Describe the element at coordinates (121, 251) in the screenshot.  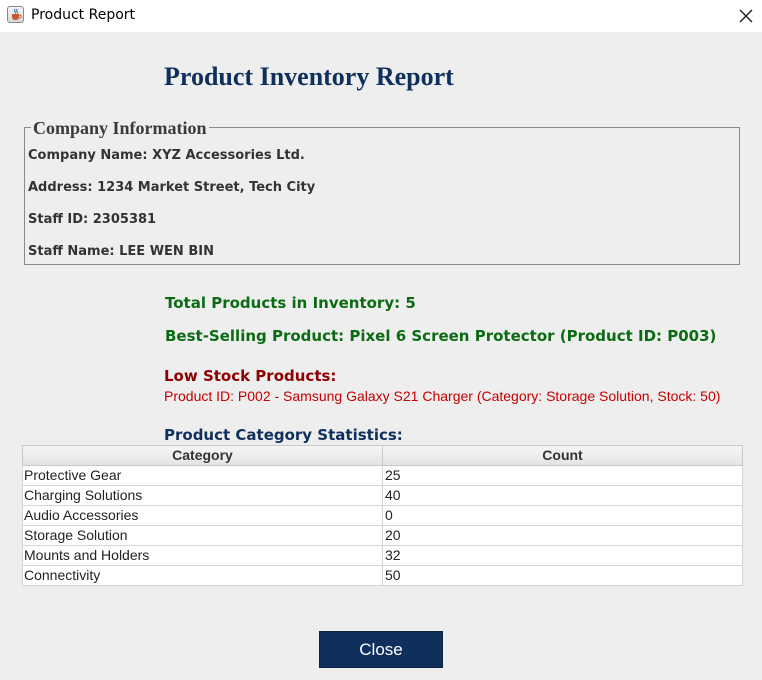
I see `staff-name: Staff Name: LEE WEN BIN` at that location.